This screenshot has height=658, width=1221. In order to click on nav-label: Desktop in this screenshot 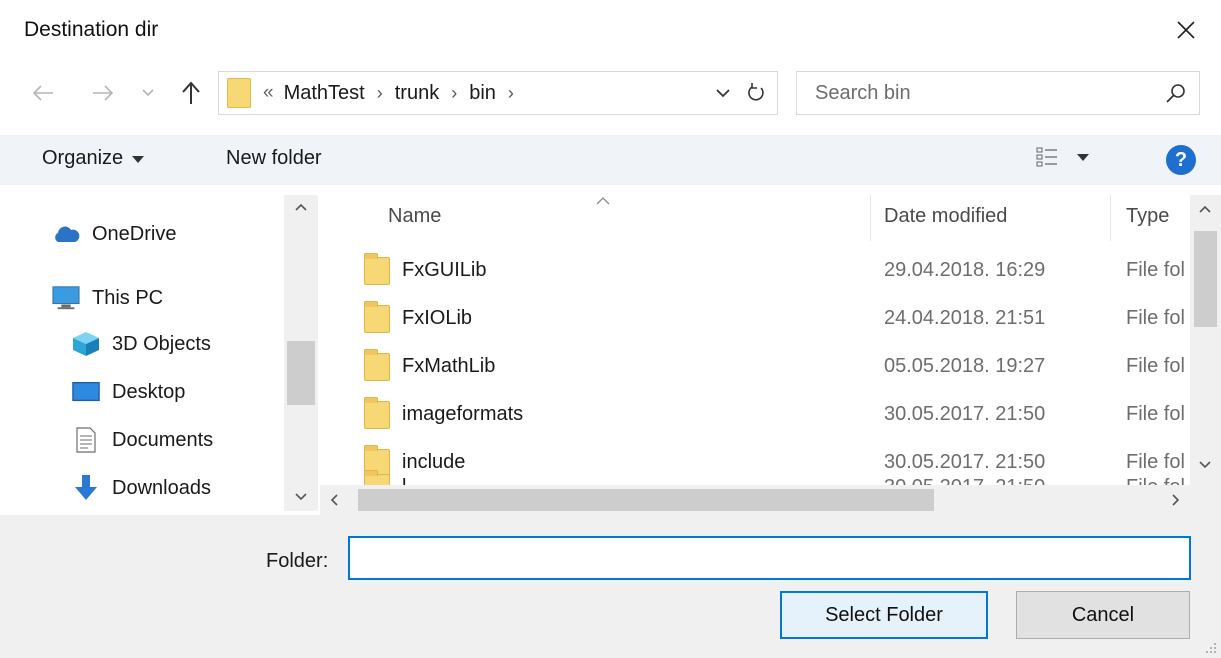, I will do `click(149, 391)`.